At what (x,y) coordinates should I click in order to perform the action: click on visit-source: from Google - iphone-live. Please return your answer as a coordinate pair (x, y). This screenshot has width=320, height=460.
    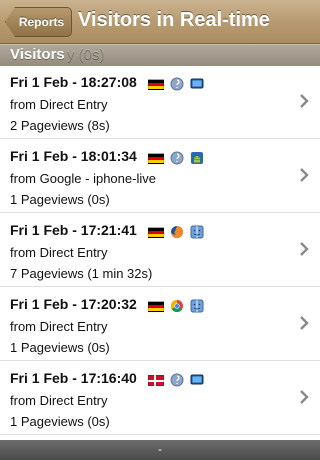
    Looking at the image, I should click on (83, 178).